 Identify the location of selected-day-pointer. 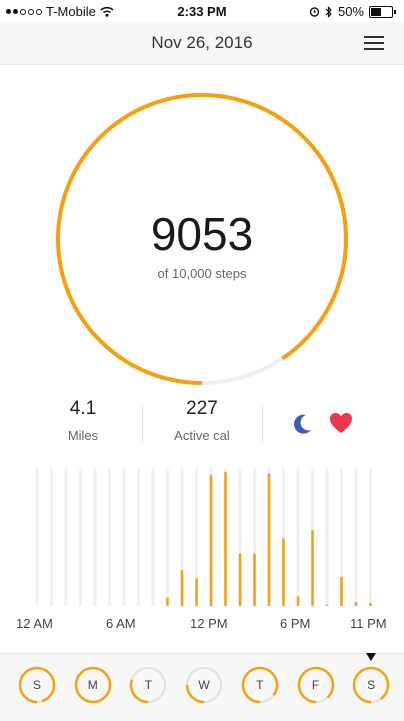
(371, 657).